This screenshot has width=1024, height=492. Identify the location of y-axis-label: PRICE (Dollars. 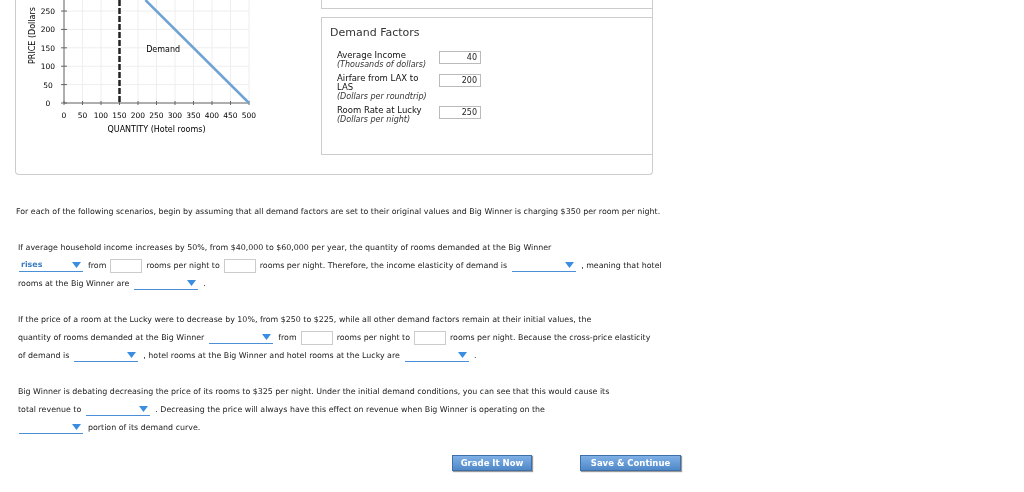
(32, 35).